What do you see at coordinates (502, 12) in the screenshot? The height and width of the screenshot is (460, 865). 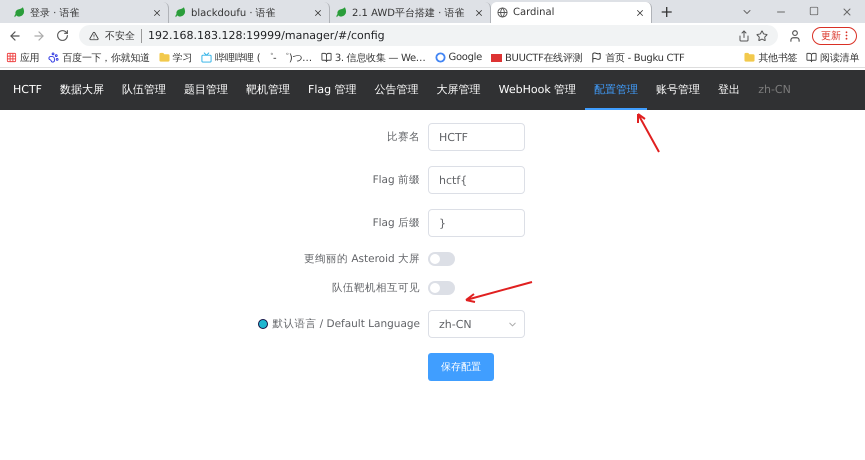 I see `globe-icon` at bounding box center [502, 12].